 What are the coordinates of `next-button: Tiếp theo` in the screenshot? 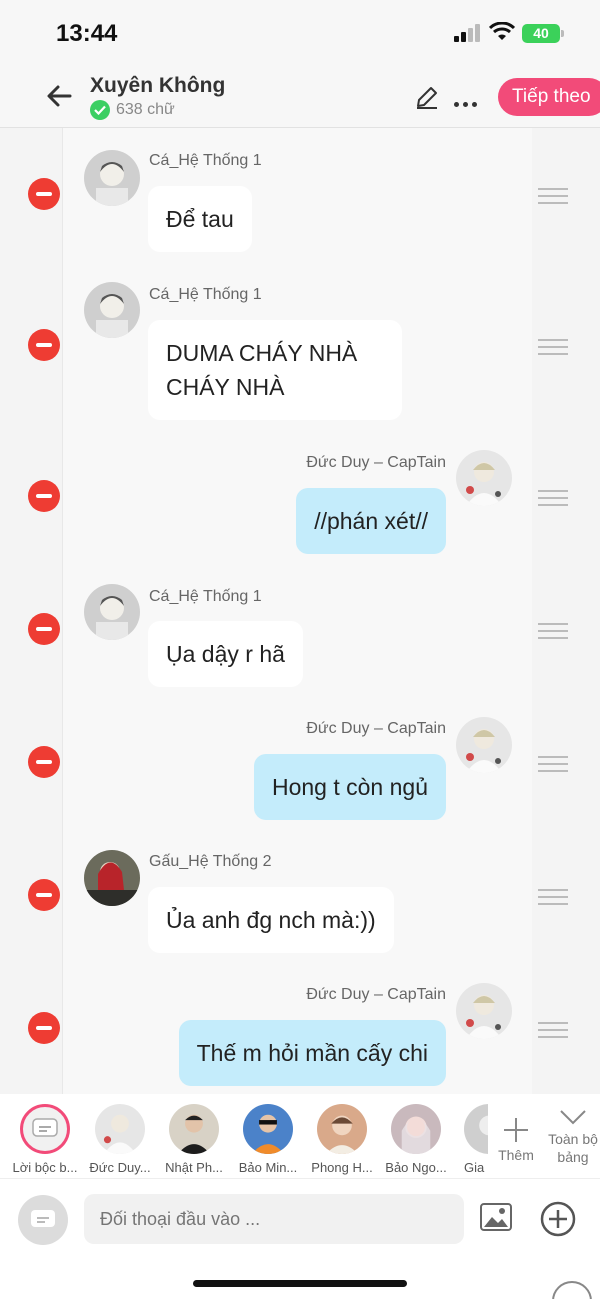 It's located at (549, 97).